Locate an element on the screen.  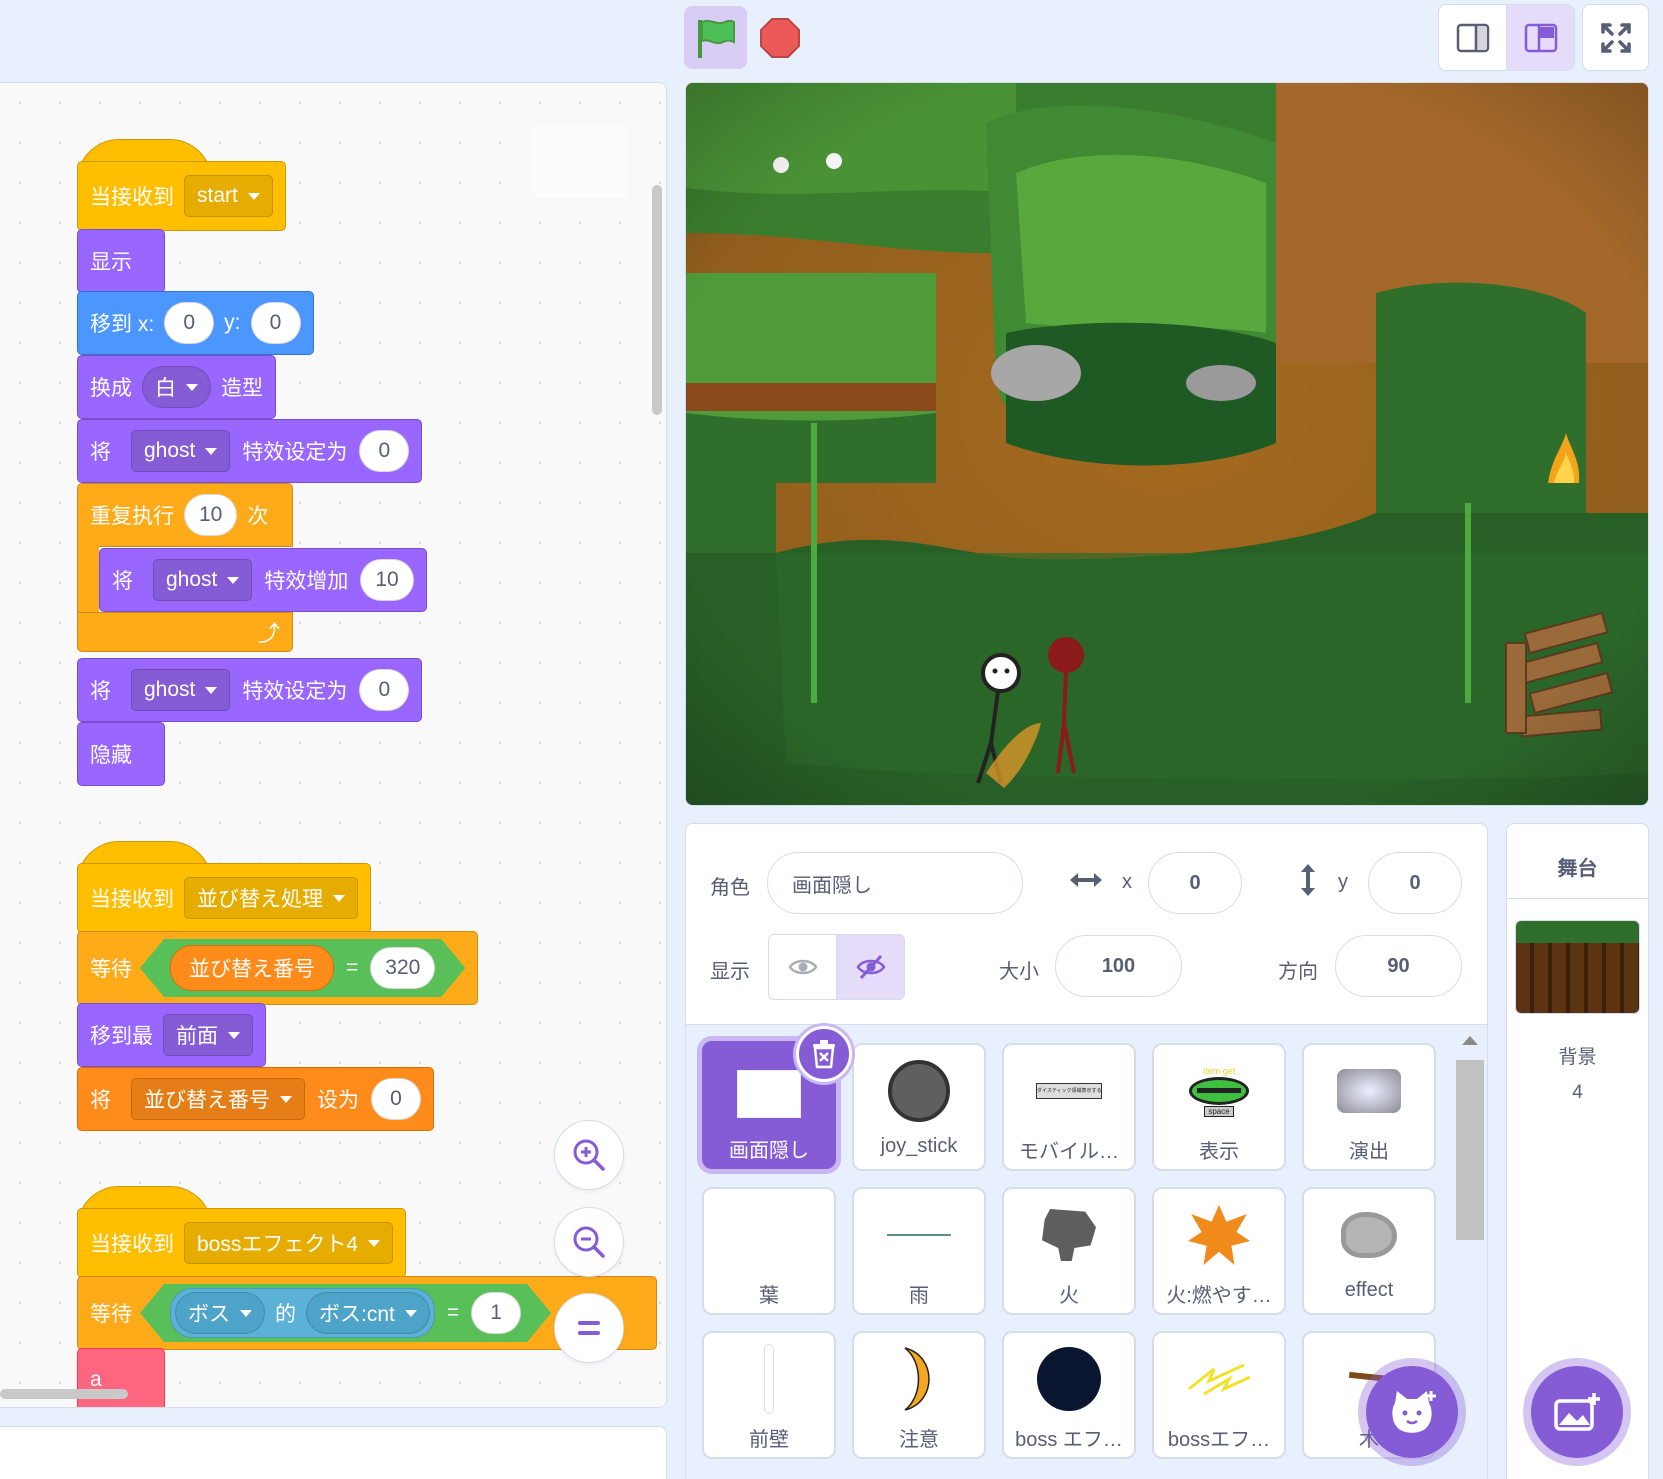
equals-operator: 並び替え番号 = 320 is located at coordinates (302, 968).